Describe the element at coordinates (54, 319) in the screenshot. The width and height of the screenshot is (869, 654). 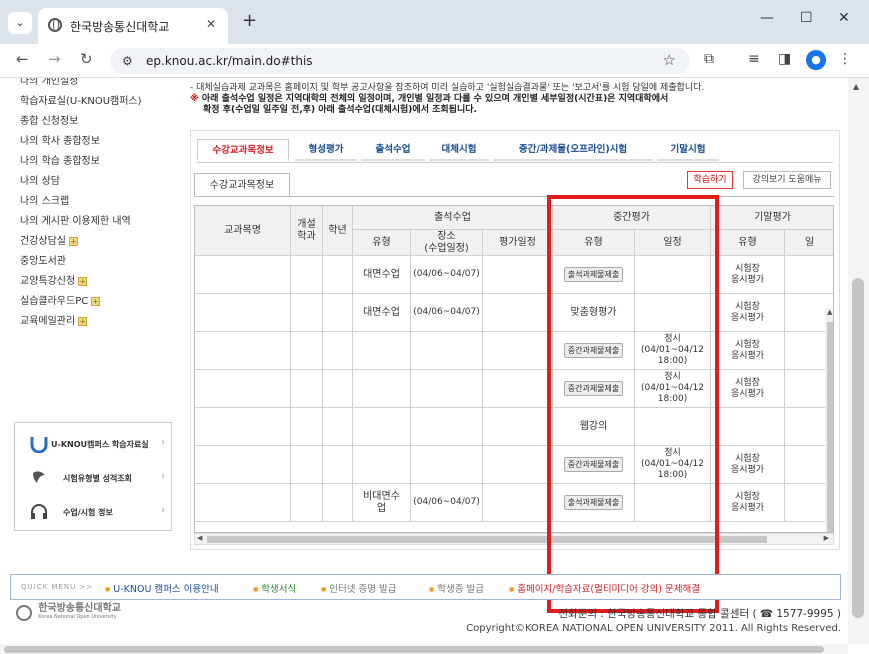
I see `sidebar-item: 교육메일관리 +` at that location.